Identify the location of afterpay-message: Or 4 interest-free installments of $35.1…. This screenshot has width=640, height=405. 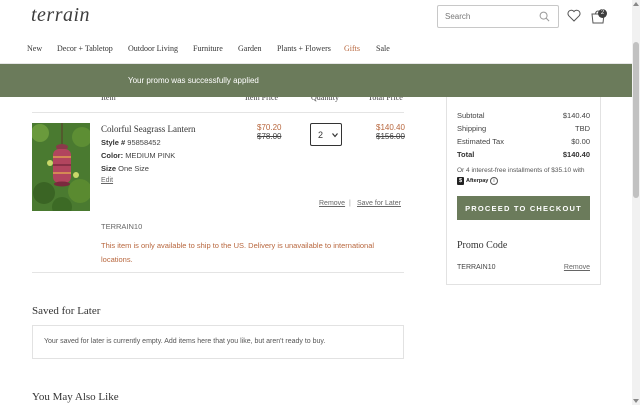
(521, 170).